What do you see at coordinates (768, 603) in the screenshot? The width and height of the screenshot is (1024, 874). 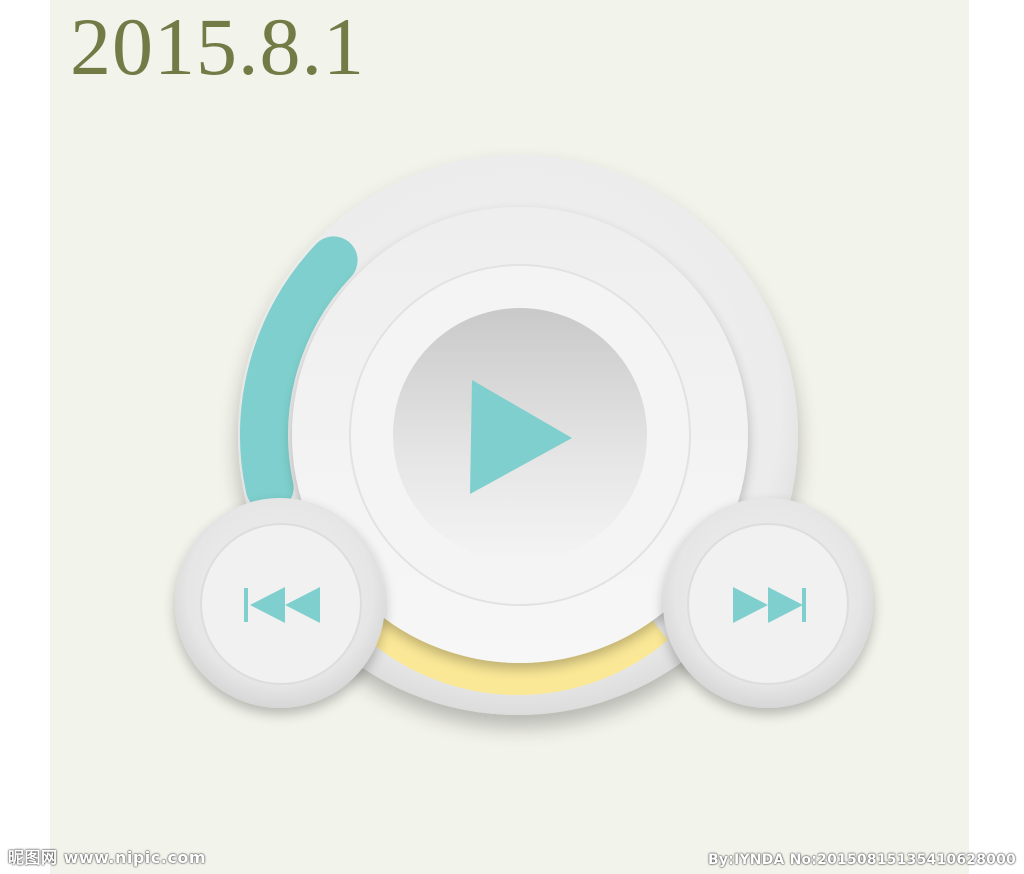 I see `next-button` at bounding box center [768, 603].